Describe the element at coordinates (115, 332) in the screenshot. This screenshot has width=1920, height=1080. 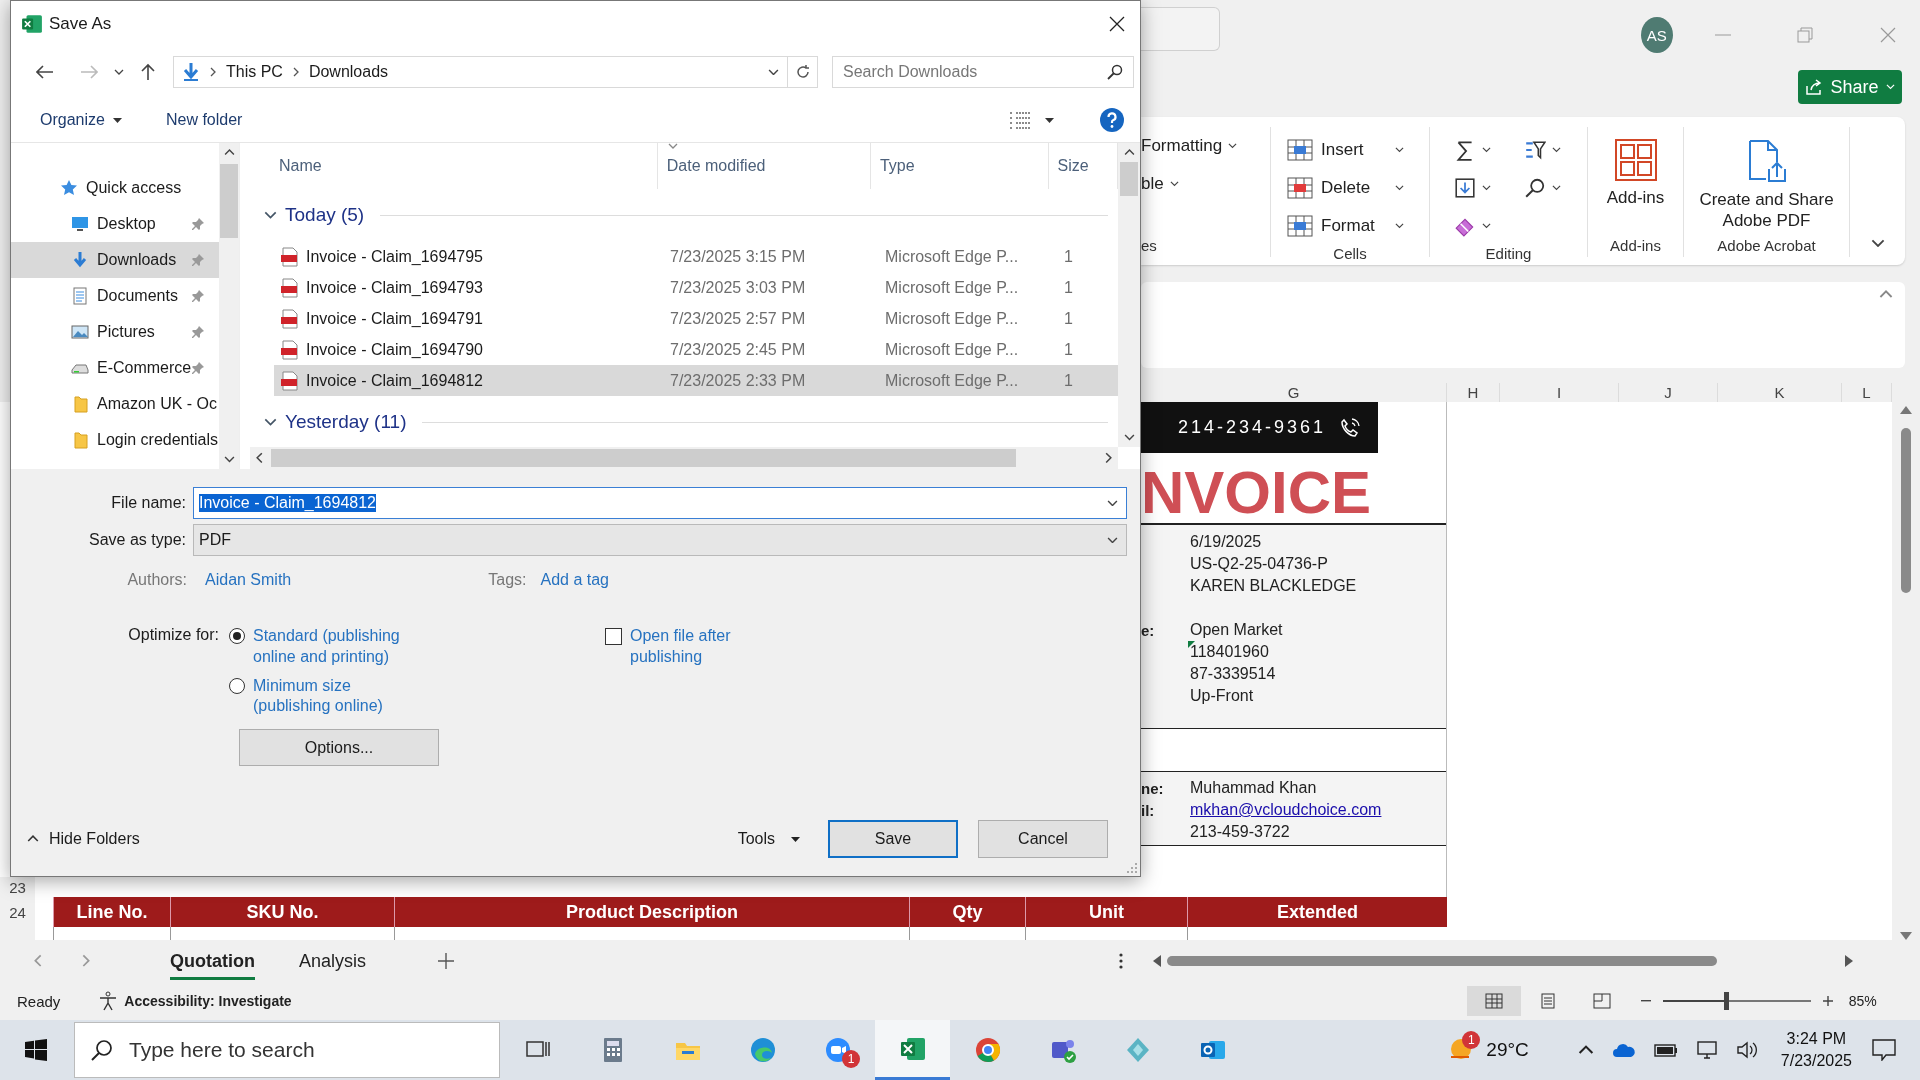
I see `tree-item: Pictures` at that location.